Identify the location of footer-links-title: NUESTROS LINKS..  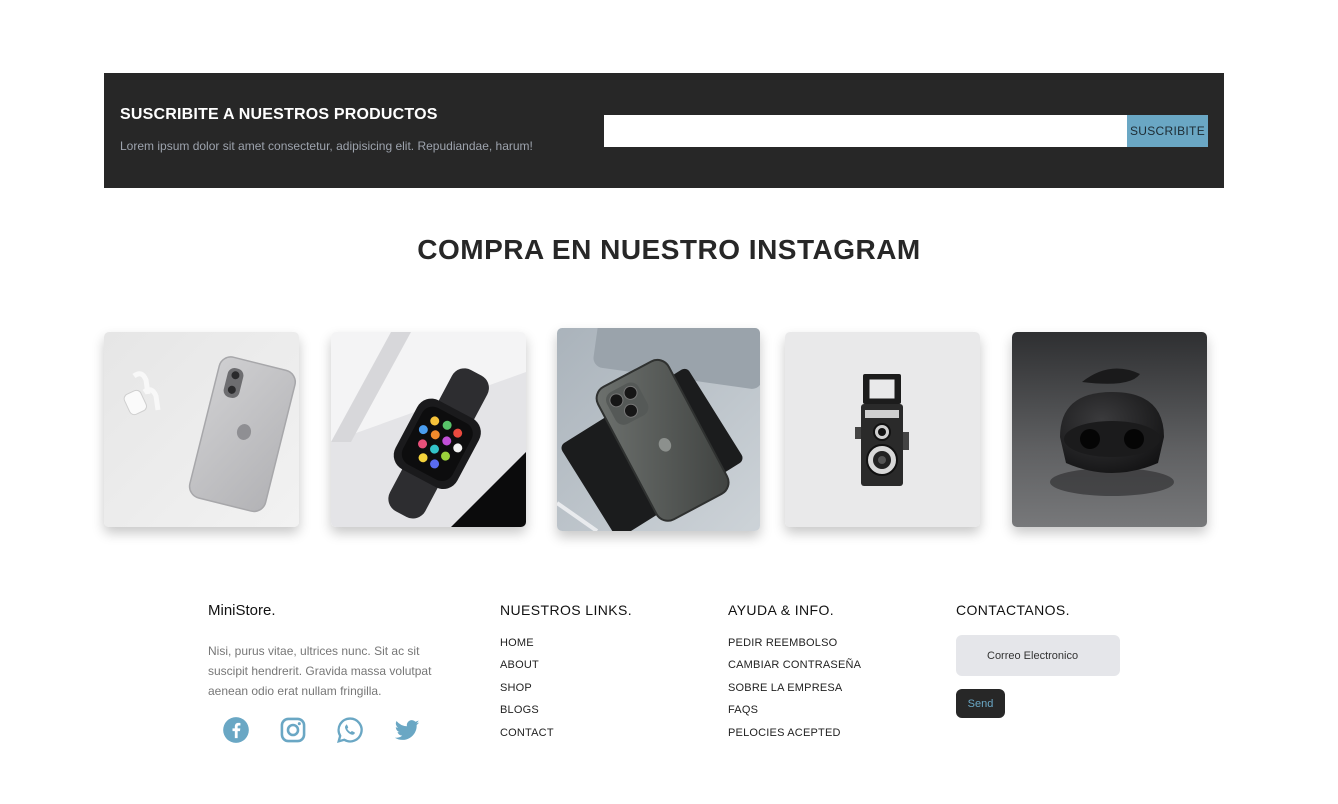
(566, 610).